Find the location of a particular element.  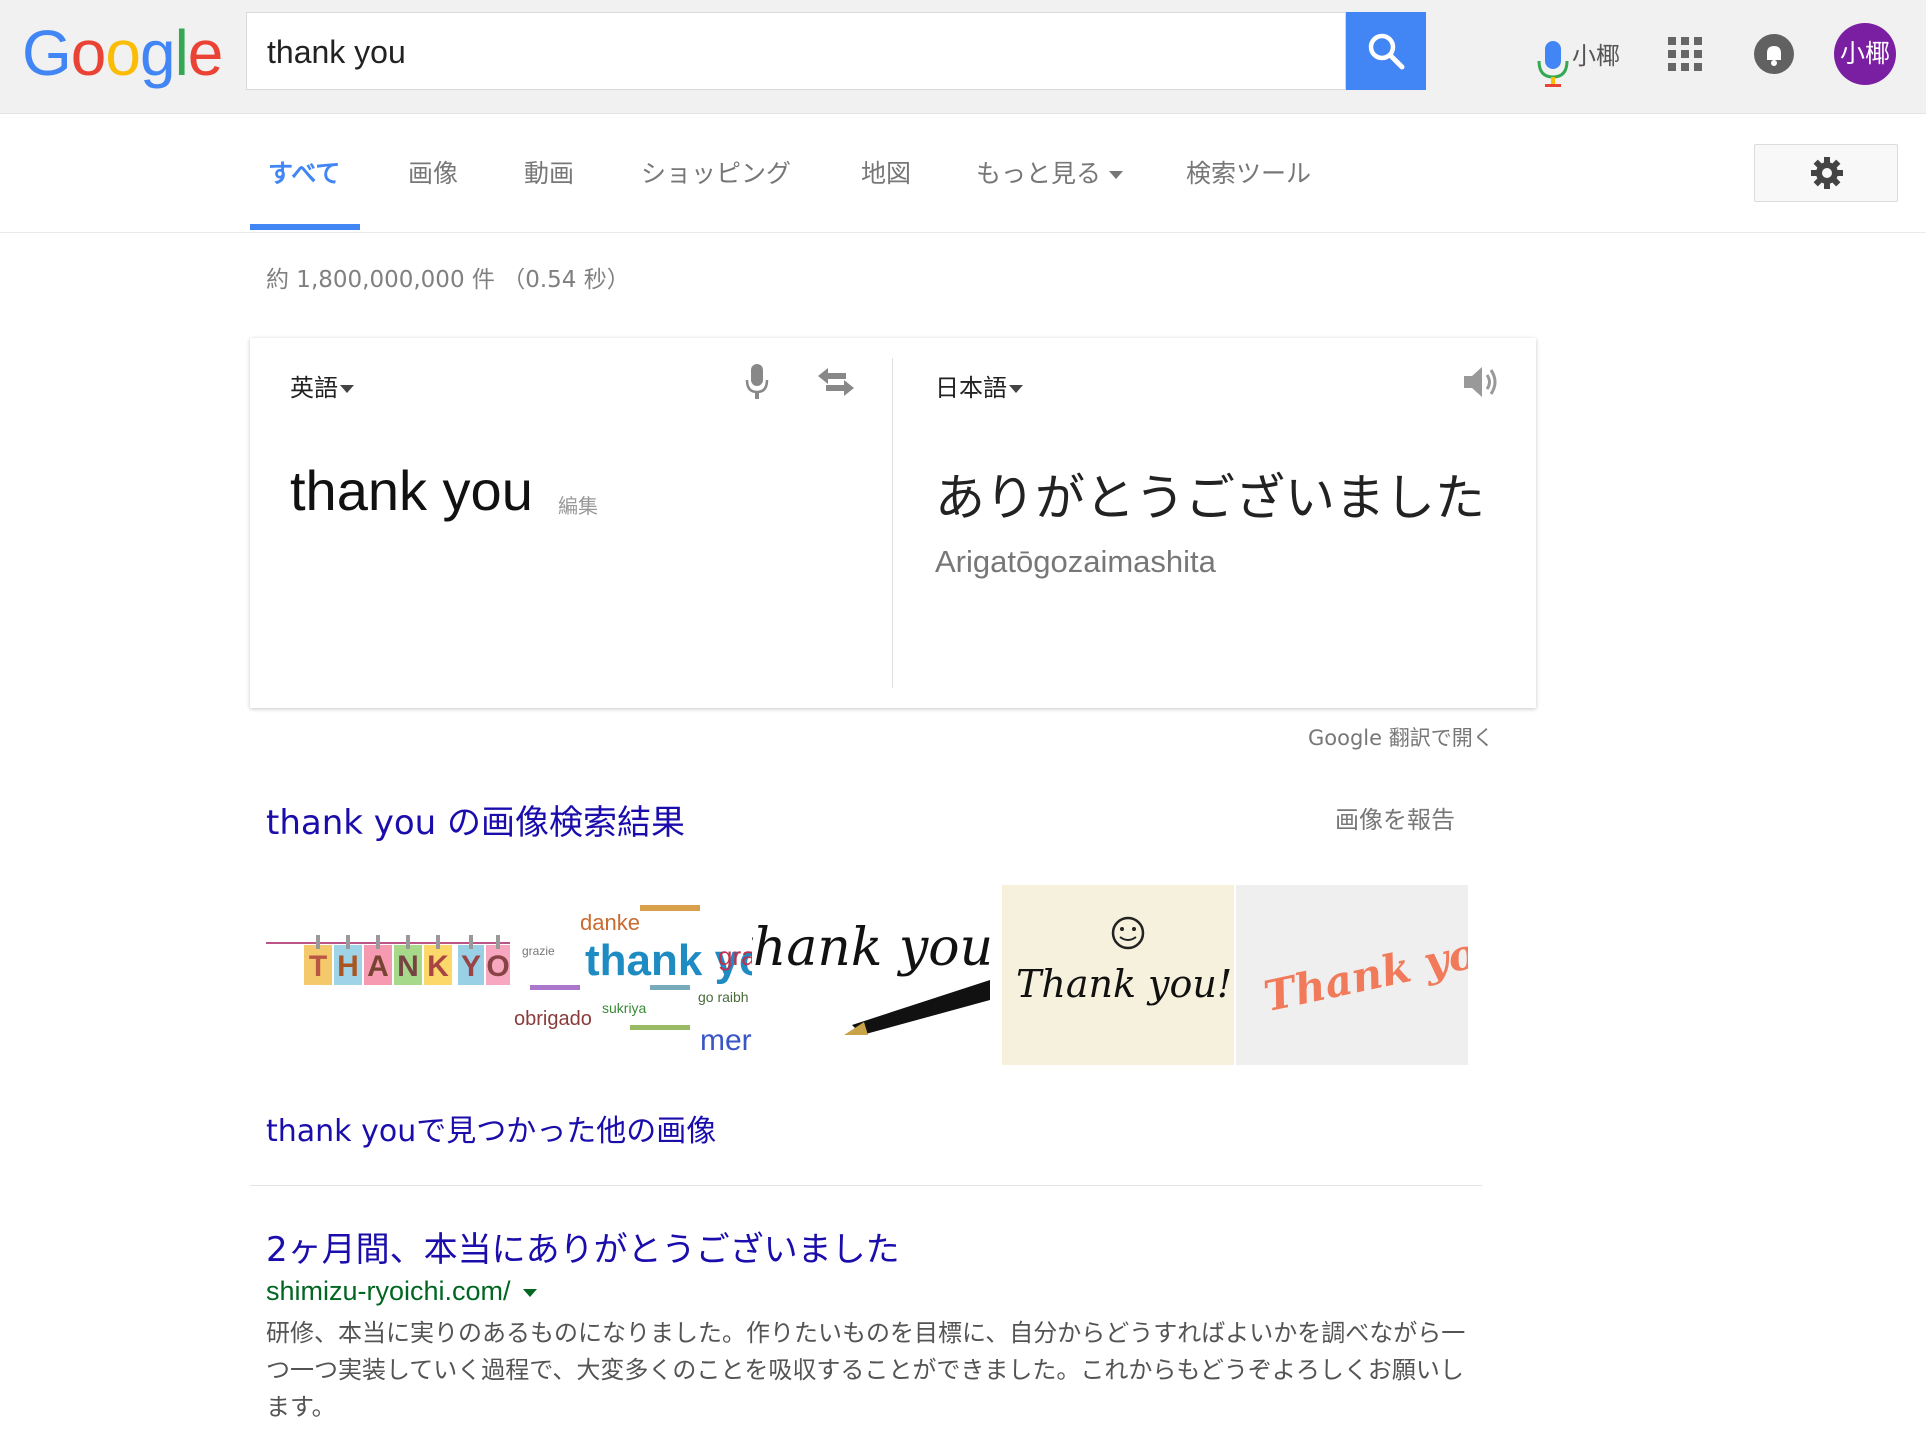

swap-languages-icon is located at coordinates (836, 384).